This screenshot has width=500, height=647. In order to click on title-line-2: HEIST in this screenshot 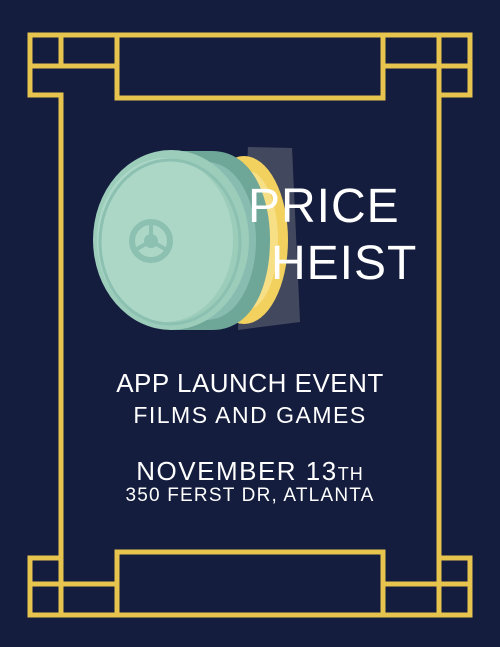, I will do `click(344, 263)`.